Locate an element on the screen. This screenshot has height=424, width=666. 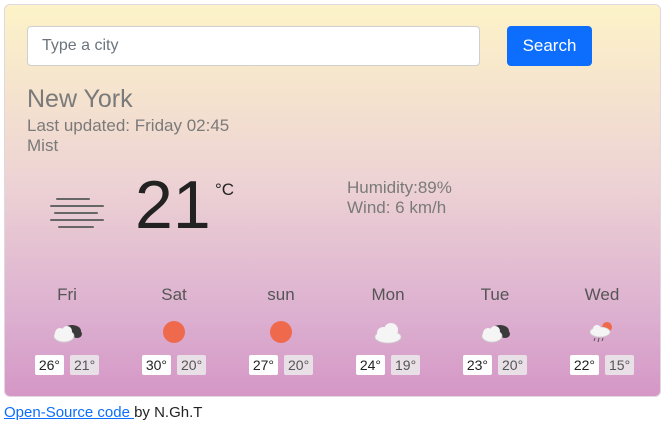
forecast-day: Mon 24° 19° is located at coordinates (388, 330).